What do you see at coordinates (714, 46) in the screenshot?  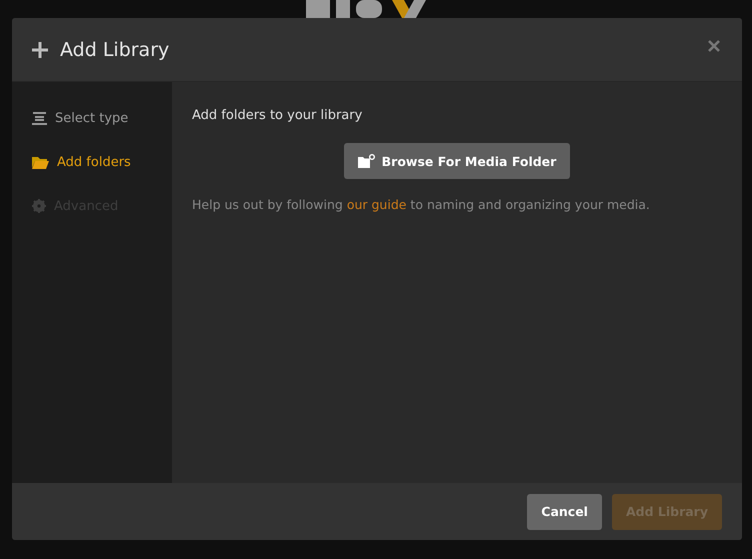 I see `close-icon` at bounding box center [714, 46].